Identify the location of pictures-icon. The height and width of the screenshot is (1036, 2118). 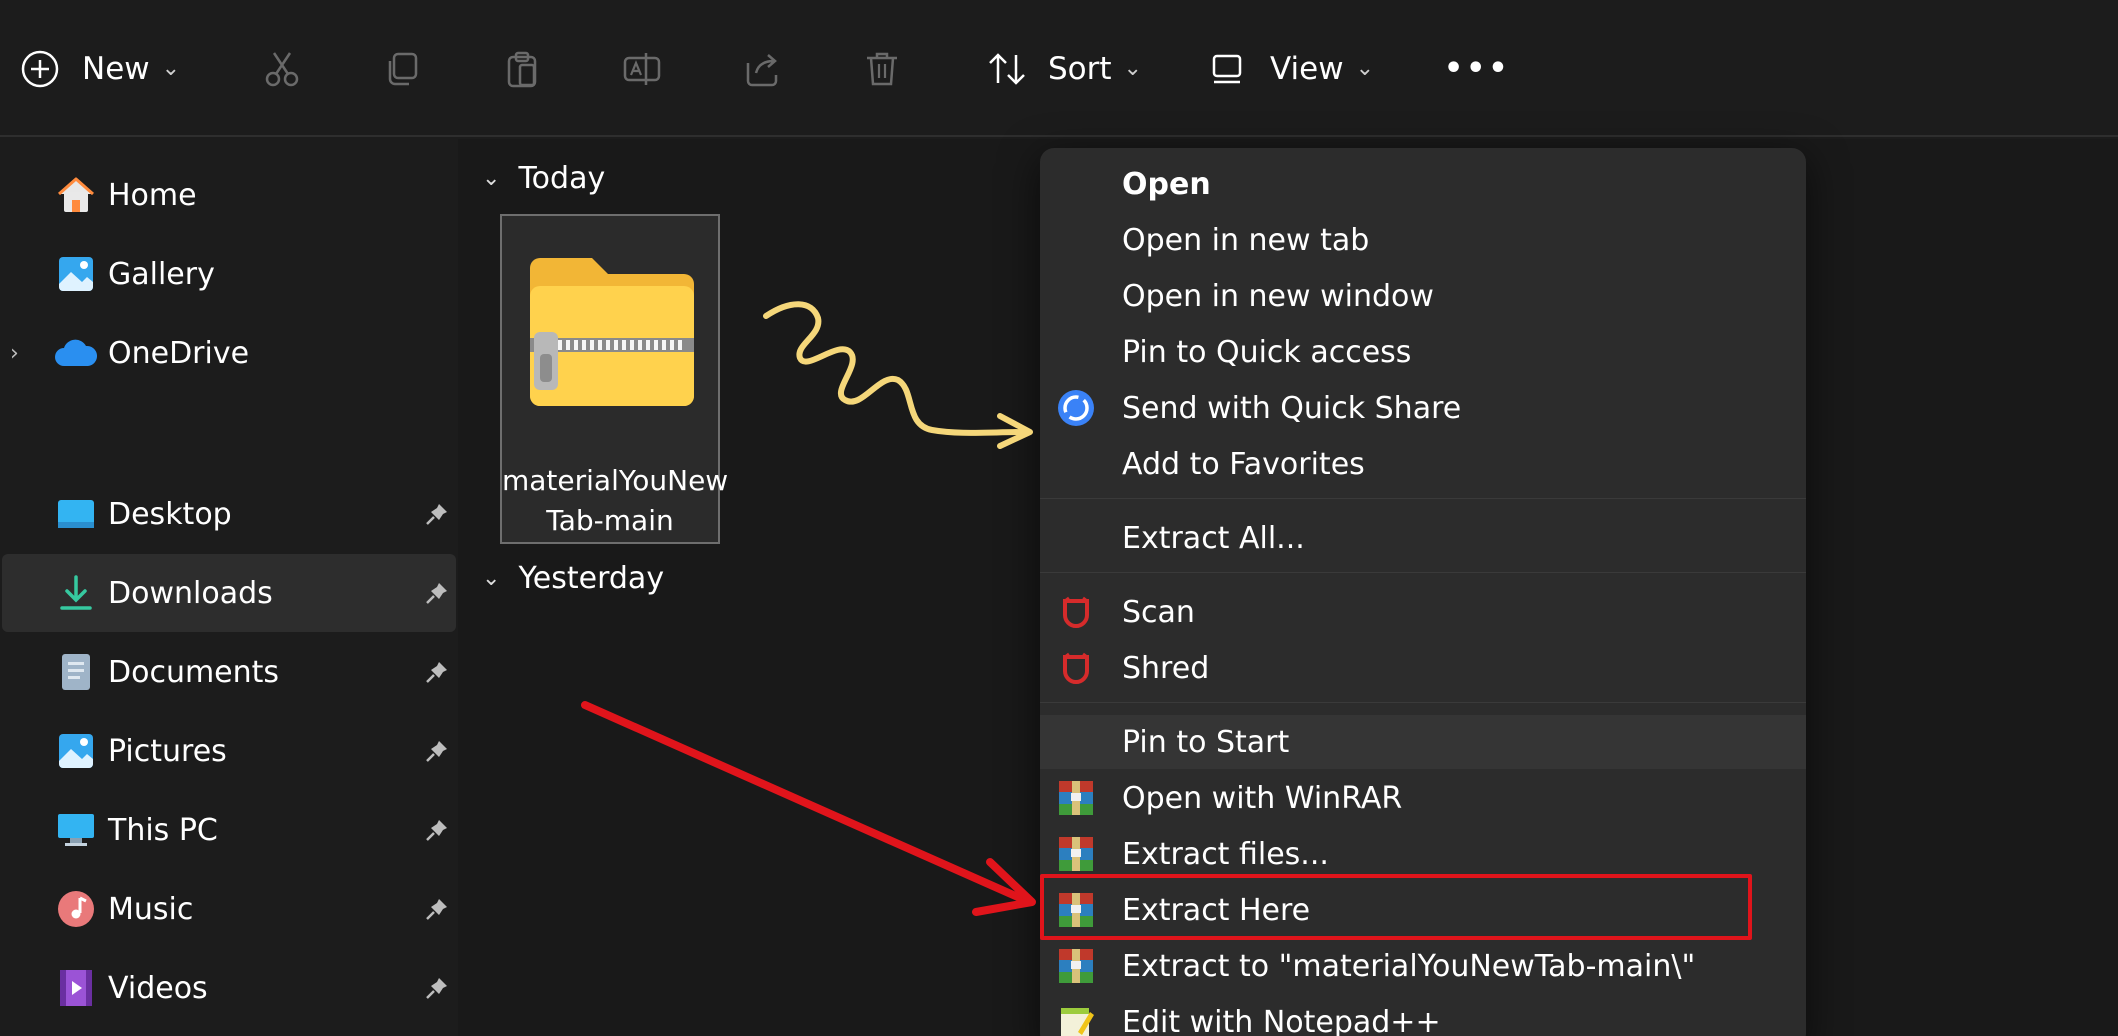
(76, 751).